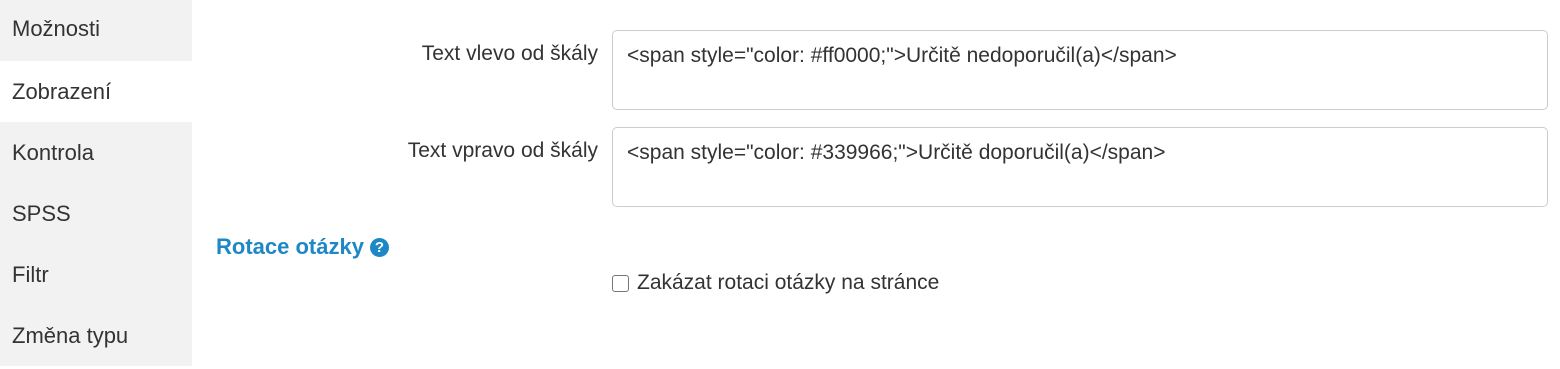  Describe the element at coordinates (379, 247) in the screenshot. I see `help-icon: ?` at that location.